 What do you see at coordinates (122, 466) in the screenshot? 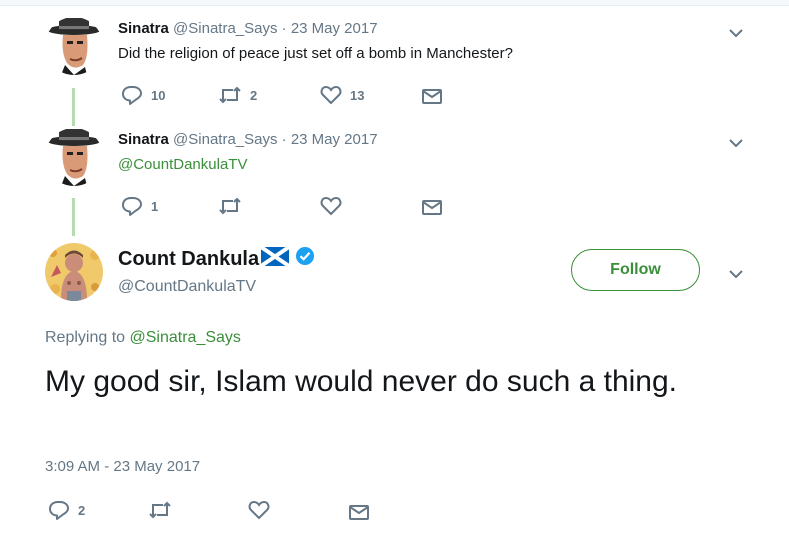
I see `tweet-timestamp: 3:09 AM - 23 May 2017` at bounding box center [122, 466].